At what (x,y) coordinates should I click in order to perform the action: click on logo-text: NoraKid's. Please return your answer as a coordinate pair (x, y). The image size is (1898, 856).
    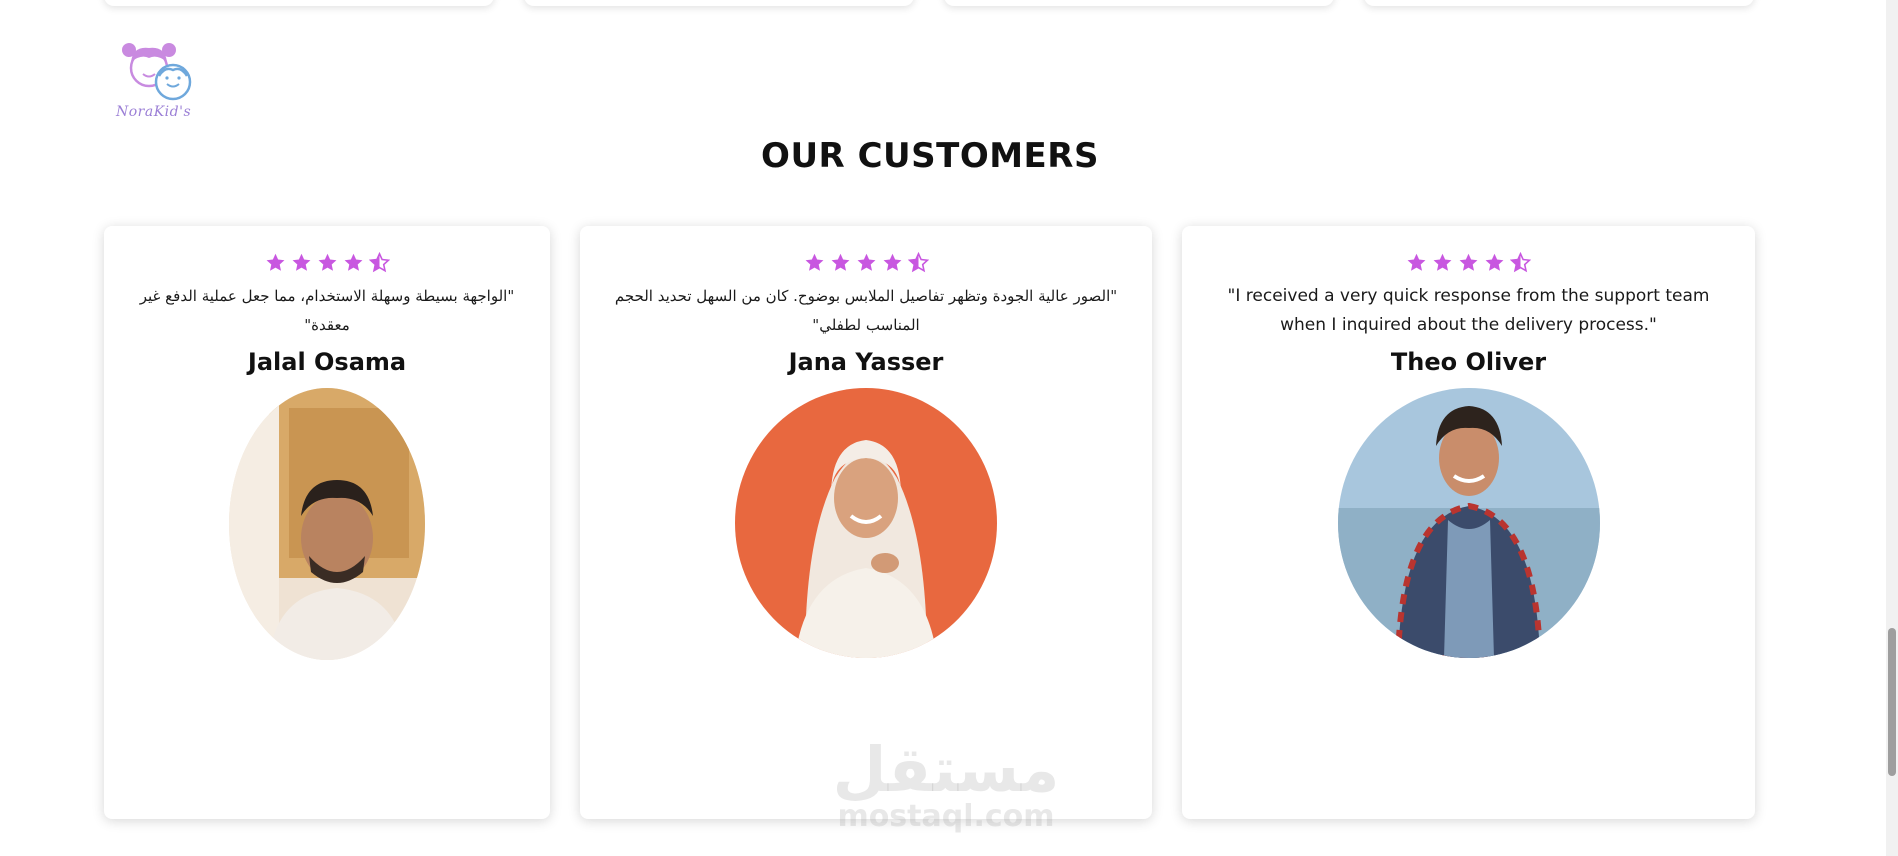
    Looking at the image, I should click on (154, 112).